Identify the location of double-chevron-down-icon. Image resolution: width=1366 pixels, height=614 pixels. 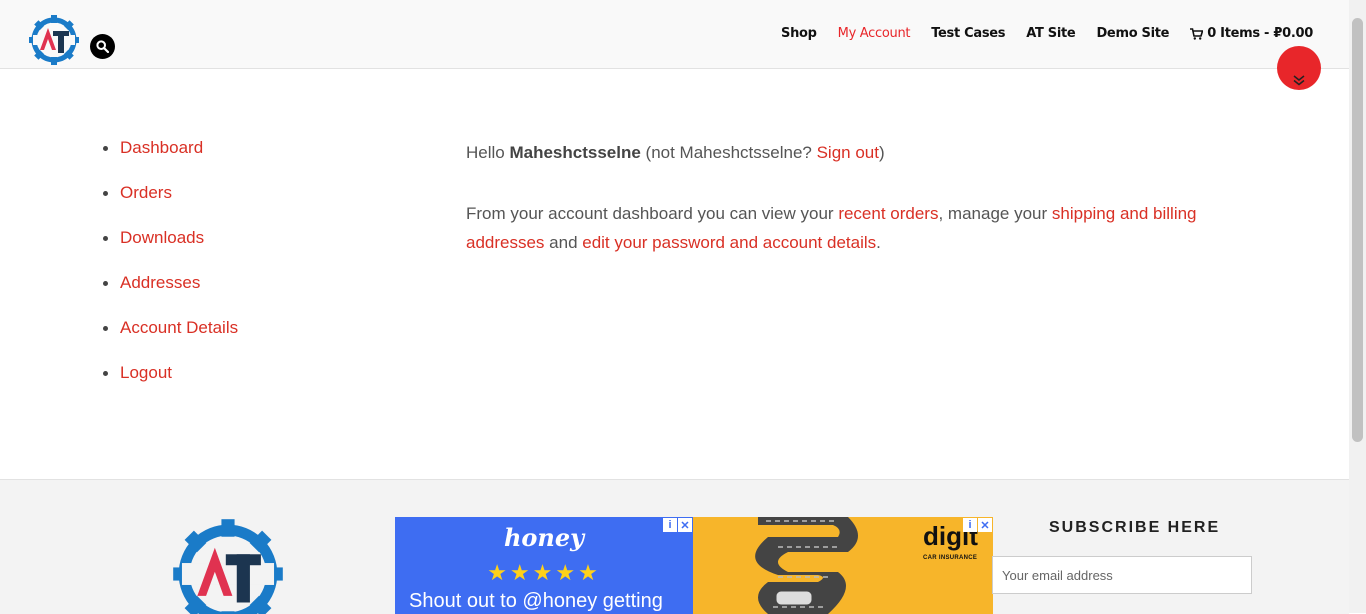
(1299, 80).